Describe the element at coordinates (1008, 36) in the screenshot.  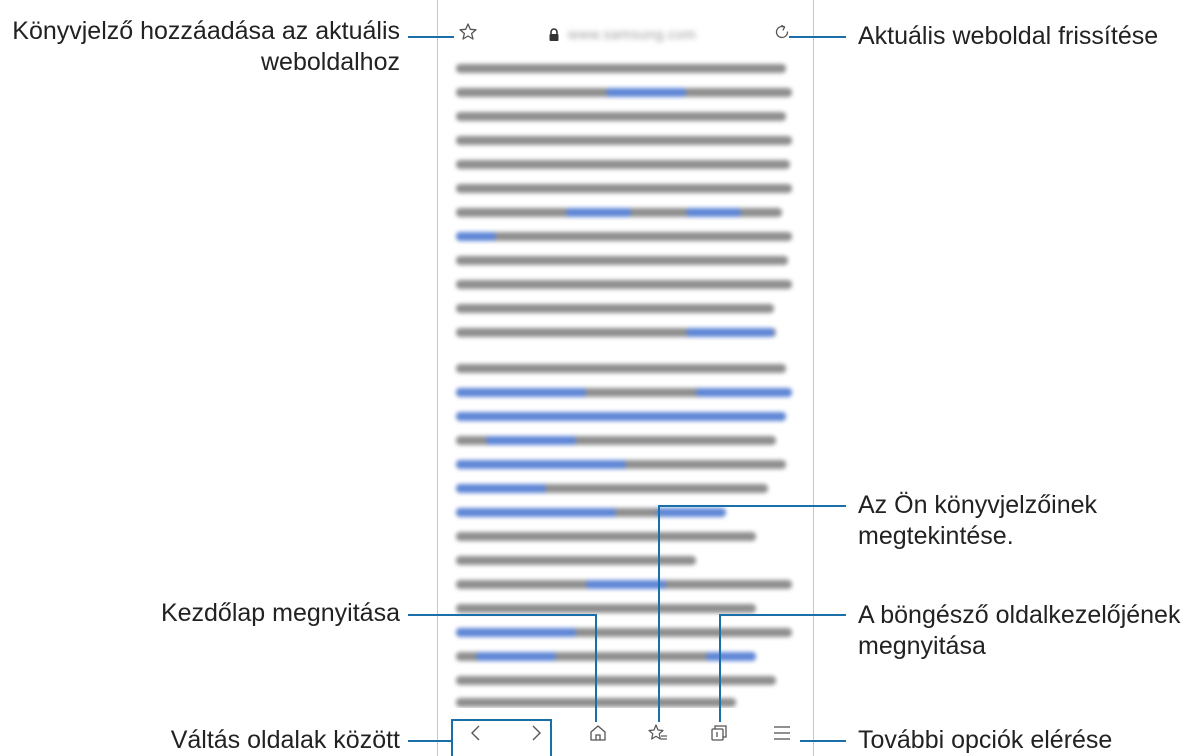
I see `callout-refresh: Aktuális weboldal frissítése` at that location.